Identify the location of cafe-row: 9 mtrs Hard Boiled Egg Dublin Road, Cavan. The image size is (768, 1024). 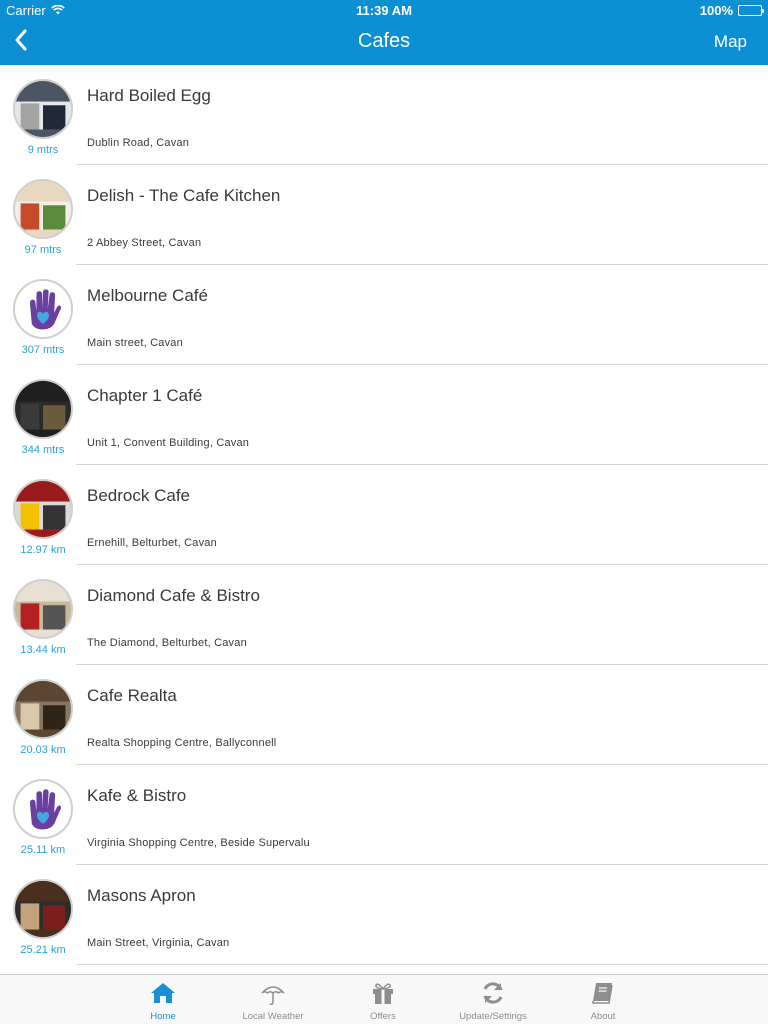
(384, 115).